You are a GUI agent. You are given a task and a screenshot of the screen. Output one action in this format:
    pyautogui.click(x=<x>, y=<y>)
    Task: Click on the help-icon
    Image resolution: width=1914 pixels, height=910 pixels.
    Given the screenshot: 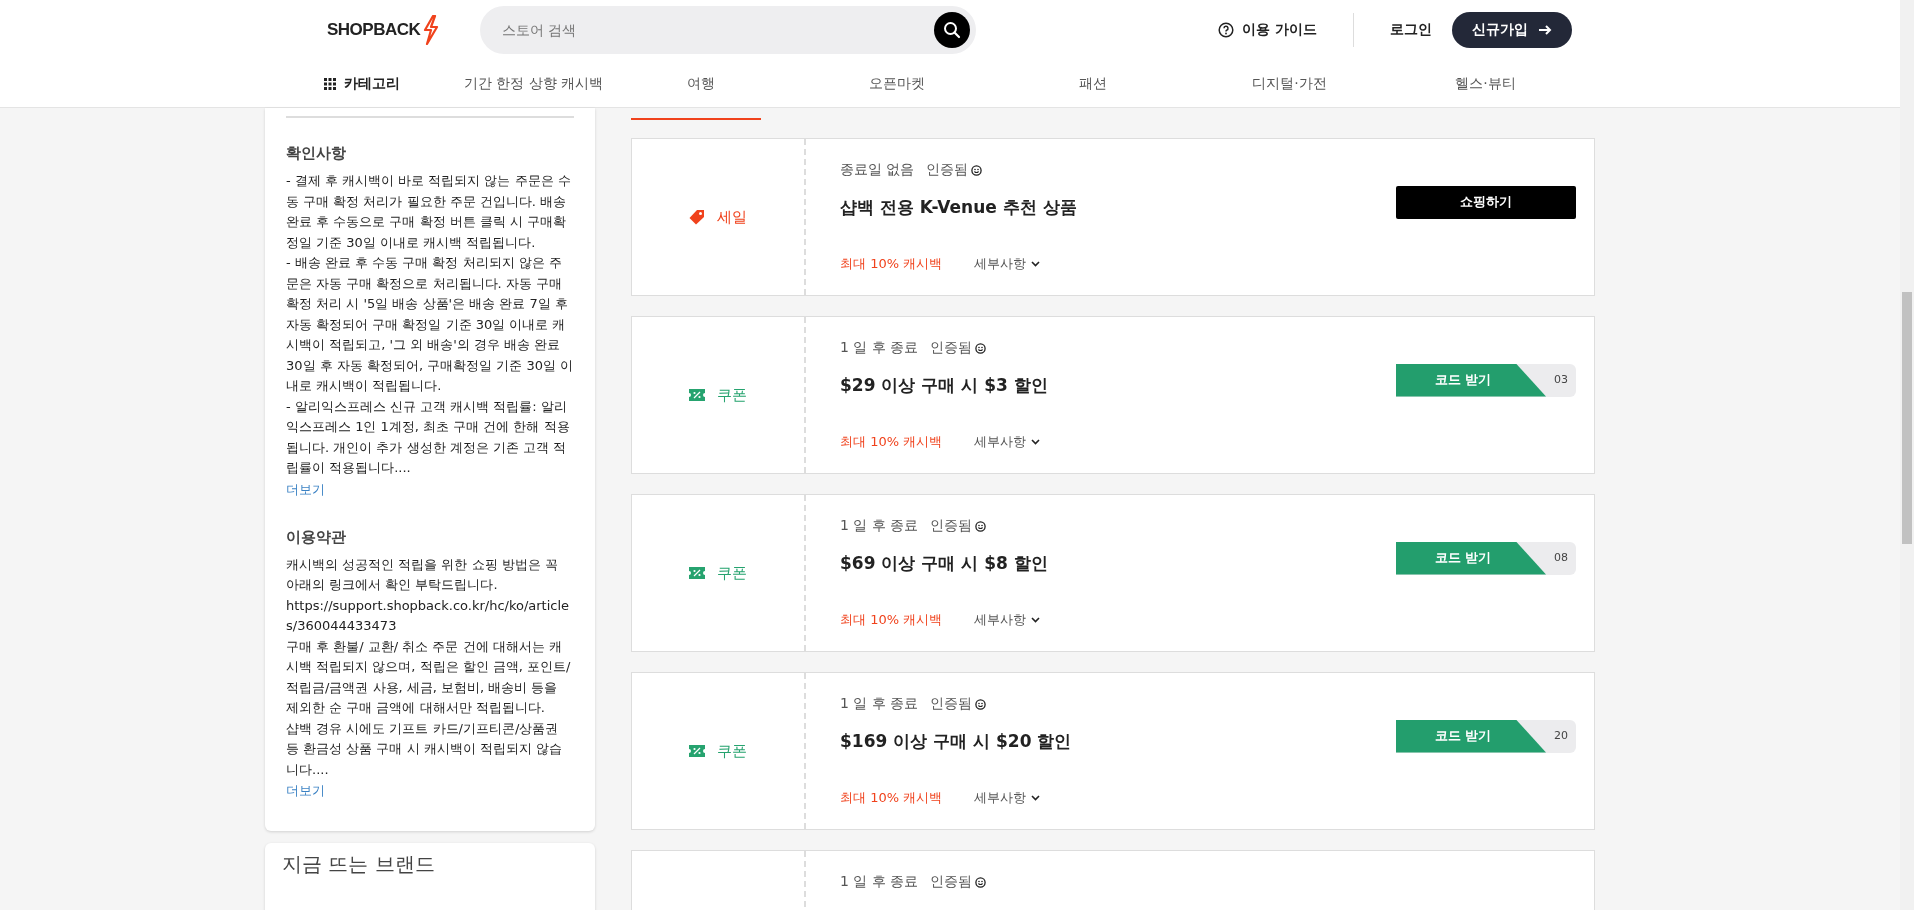 What is the action you would take?
    pyautogui.click(x=1226, y=30)
    